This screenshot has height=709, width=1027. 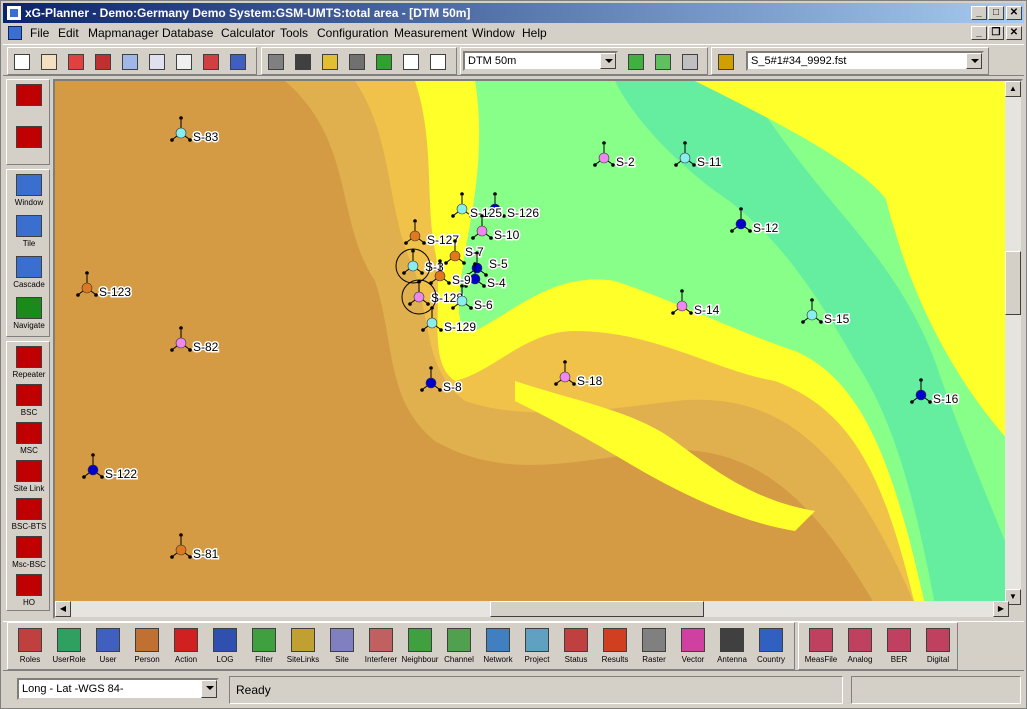 I want to click on mdi-minimize-button: _, so click(x=979, y=33).